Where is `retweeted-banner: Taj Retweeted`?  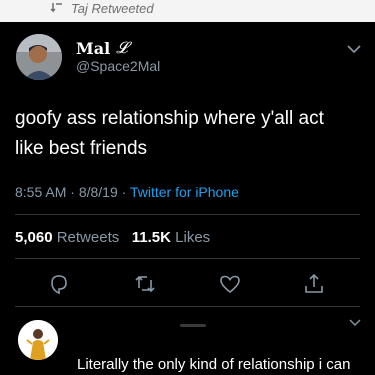
retweeted-banner: Taj Retweeted is located at coordinates (102, 8).